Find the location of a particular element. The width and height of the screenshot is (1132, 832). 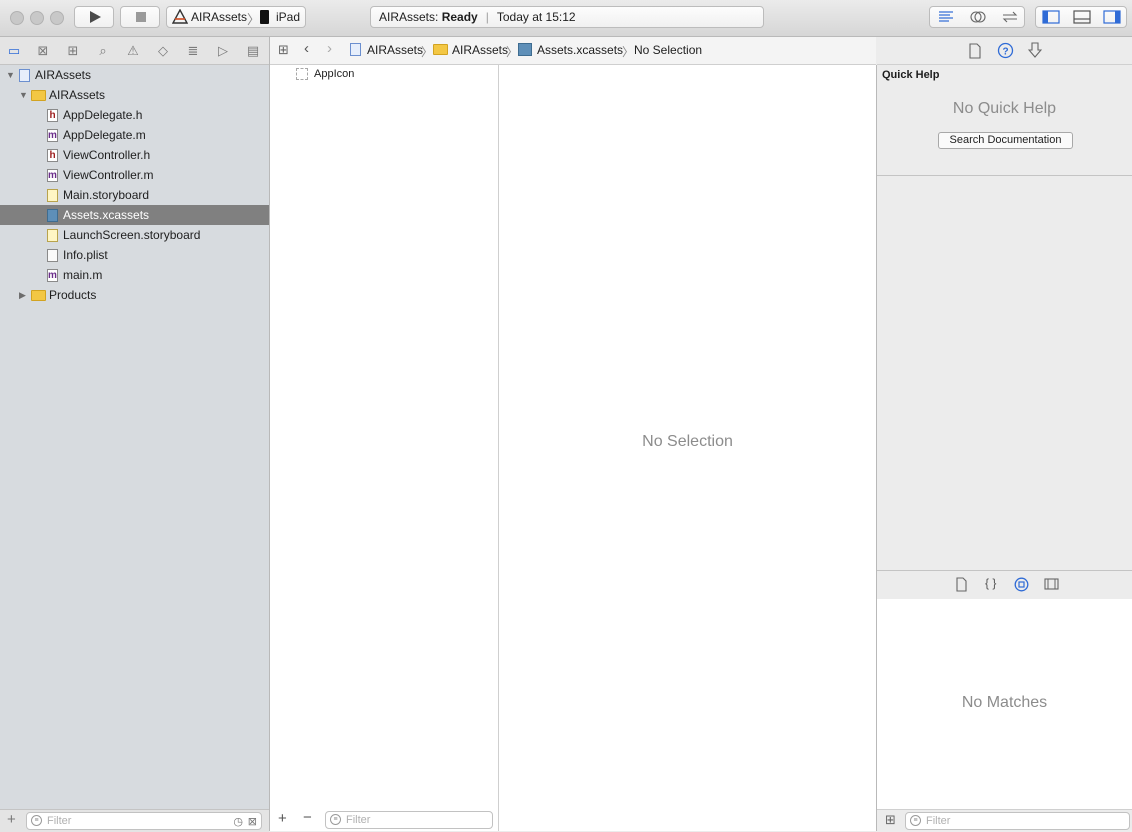

version-editor-icon is located at coordinates (1010, 17).